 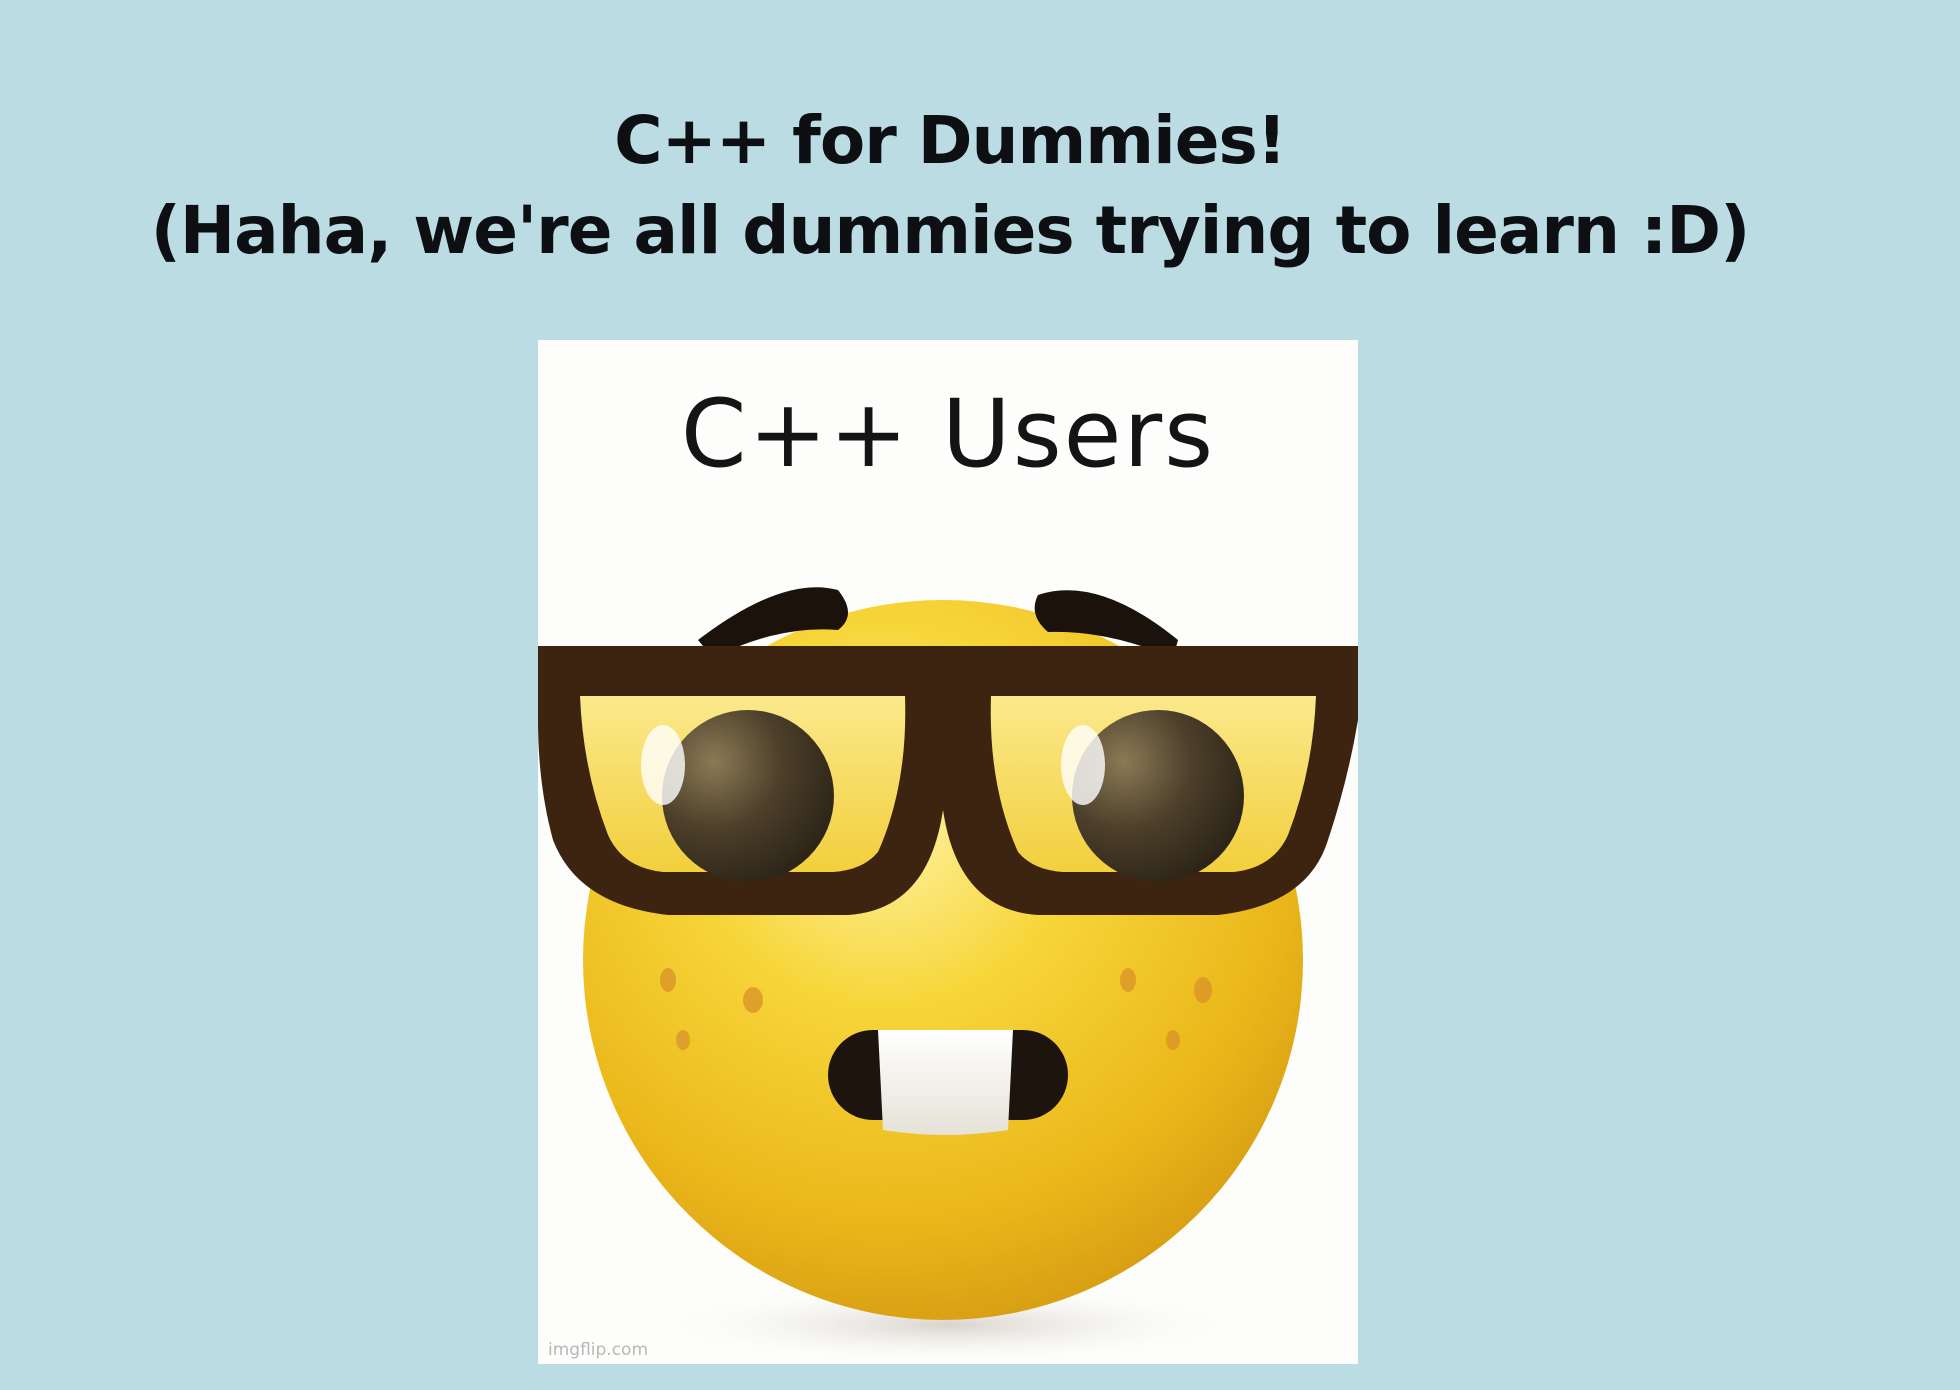 What do you see at coordinates (948, 434) in the screenshot?
I see `meme-caption: C++ Users` at bounding box center [948, 434].